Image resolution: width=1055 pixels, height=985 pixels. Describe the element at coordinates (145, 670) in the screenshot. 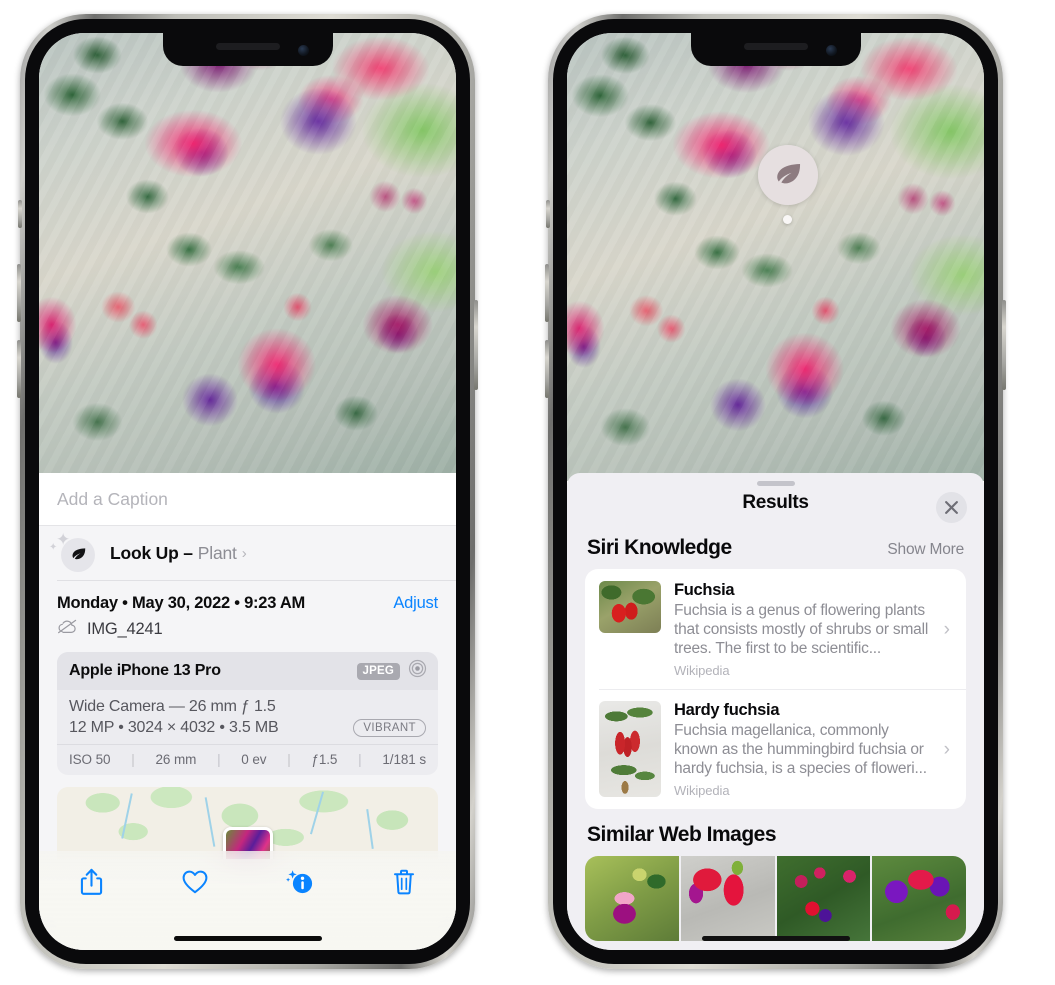

I see `camera-model: Apple iPhone 13 Pro` at that location.